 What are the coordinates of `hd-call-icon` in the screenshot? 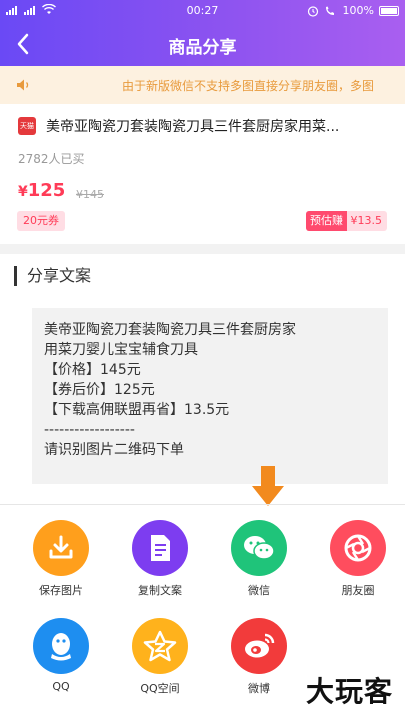 It's located at (329, 10).